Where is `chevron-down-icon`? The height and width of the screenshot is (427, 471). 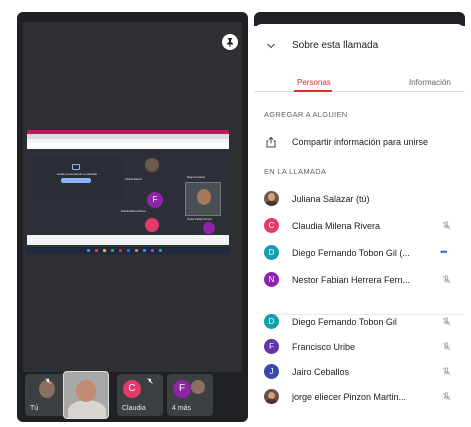
chevron-down-icon is located at coordinates (271, 46).